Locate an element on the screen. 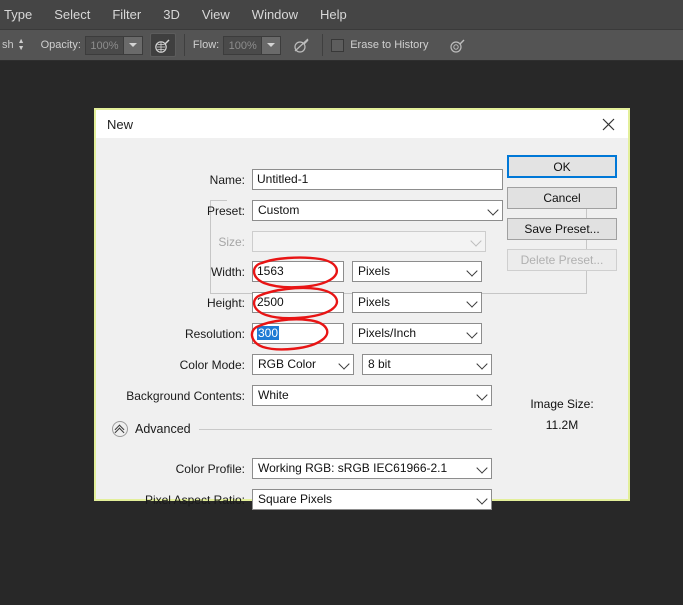 The height and width of the screenshot is (605, 683). field-pixel-aspect-ratio-row: Pixel Aspect Ratio: Square Pixels is located at coordinates (302, 499).